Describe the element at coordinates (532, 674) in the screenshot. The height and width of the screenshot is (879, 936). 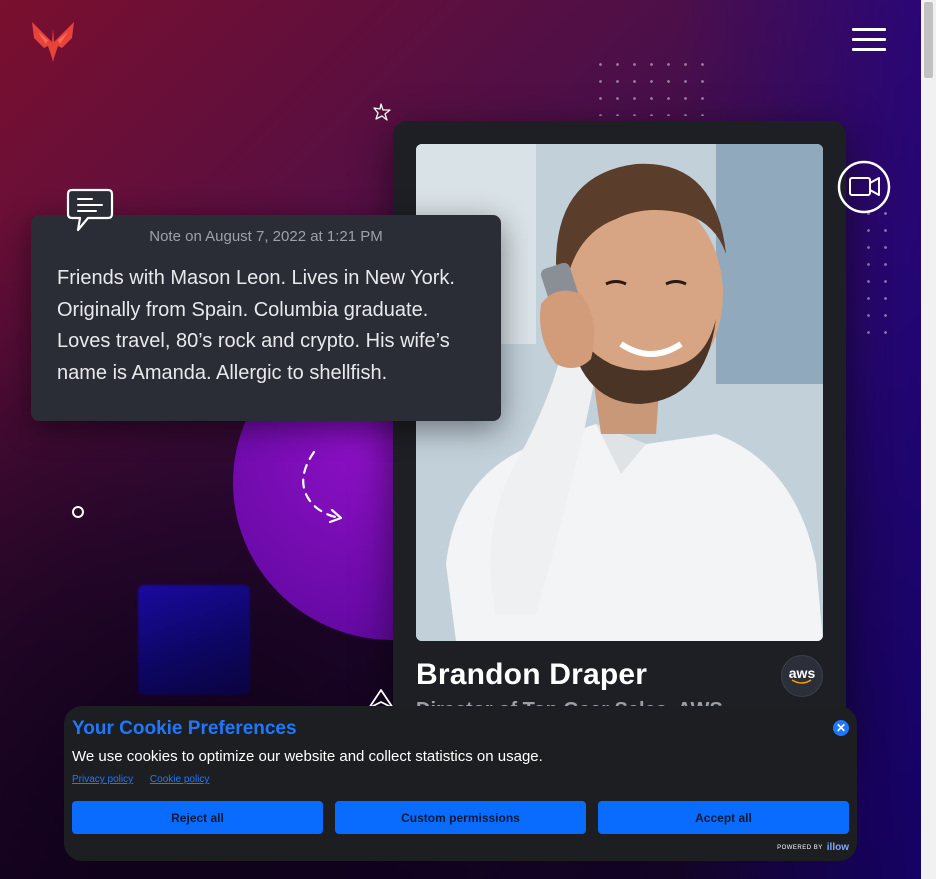
I see `profile-name: Brandon Draper` at that location.